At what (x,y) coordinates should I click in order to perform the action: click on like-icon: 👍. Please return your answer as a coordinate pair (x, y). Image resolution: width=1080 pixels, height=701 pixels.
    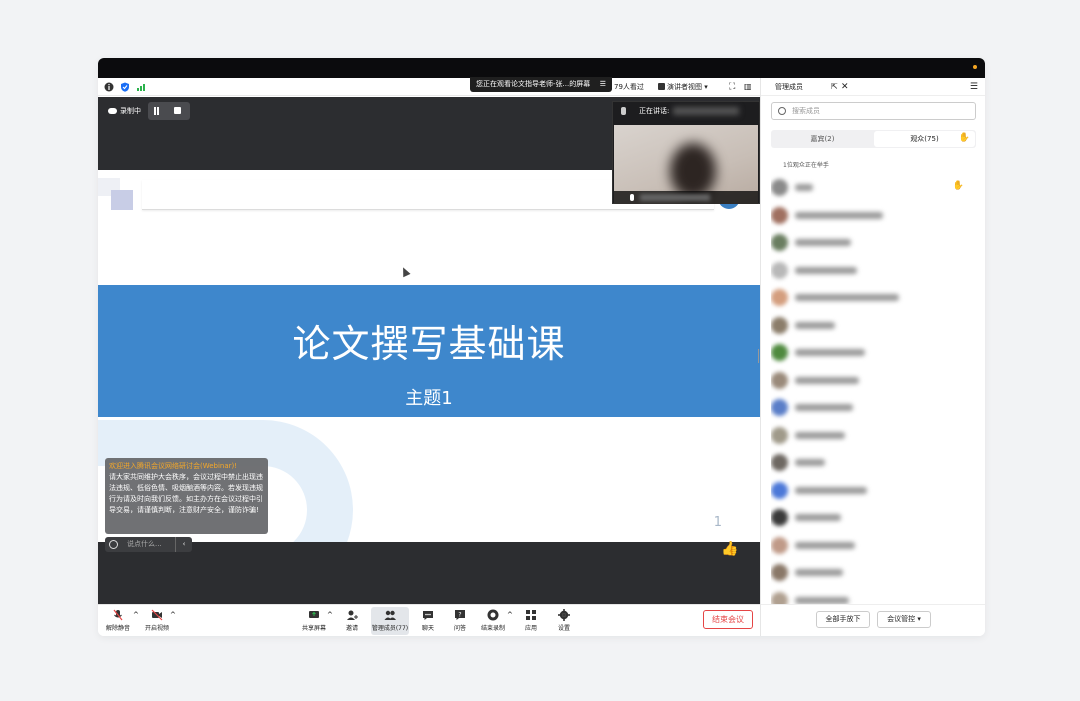
    Looking at the image, I should click on (730, 549).